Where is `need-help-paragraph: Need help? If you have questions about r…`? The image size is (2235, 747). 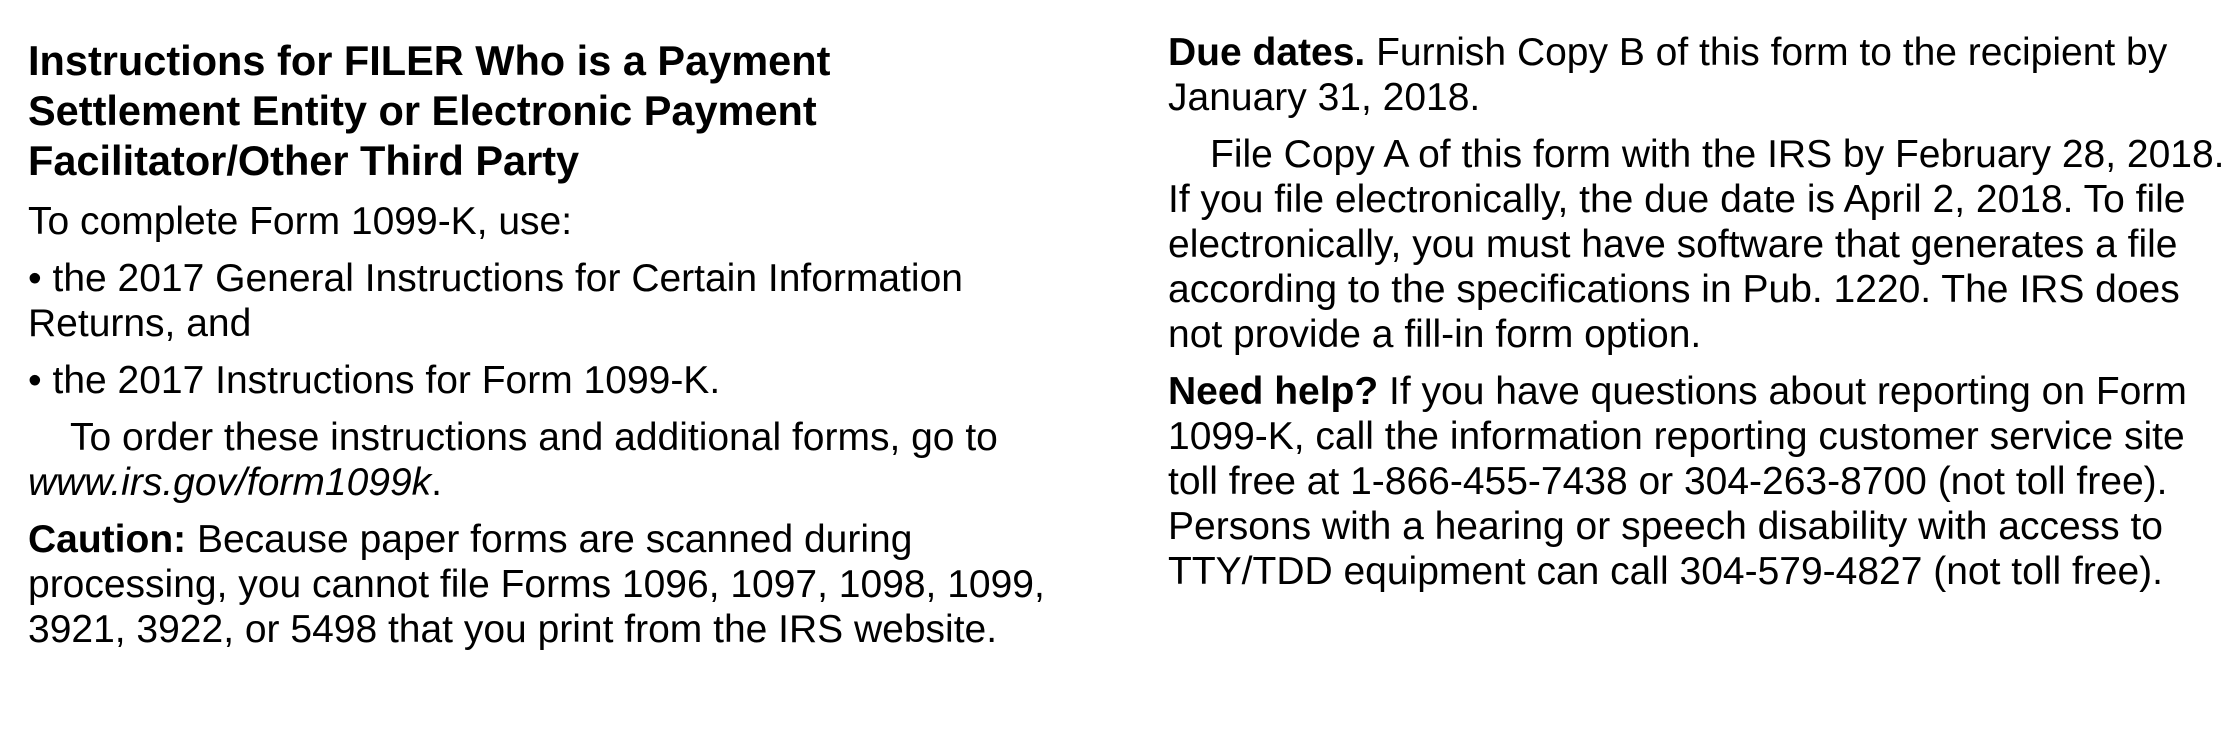 need-help-paragraph: Need help? If you have questions about r… is located at coordinates (1698, 481).